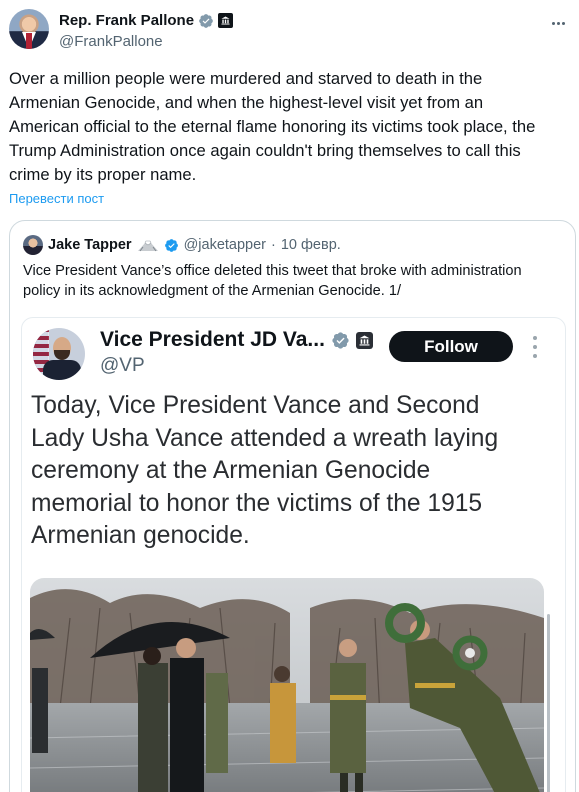 The height and width of the screenshot is (792, 579). I want to click on translate-post-link: Перевести пост, so click(56, 198).